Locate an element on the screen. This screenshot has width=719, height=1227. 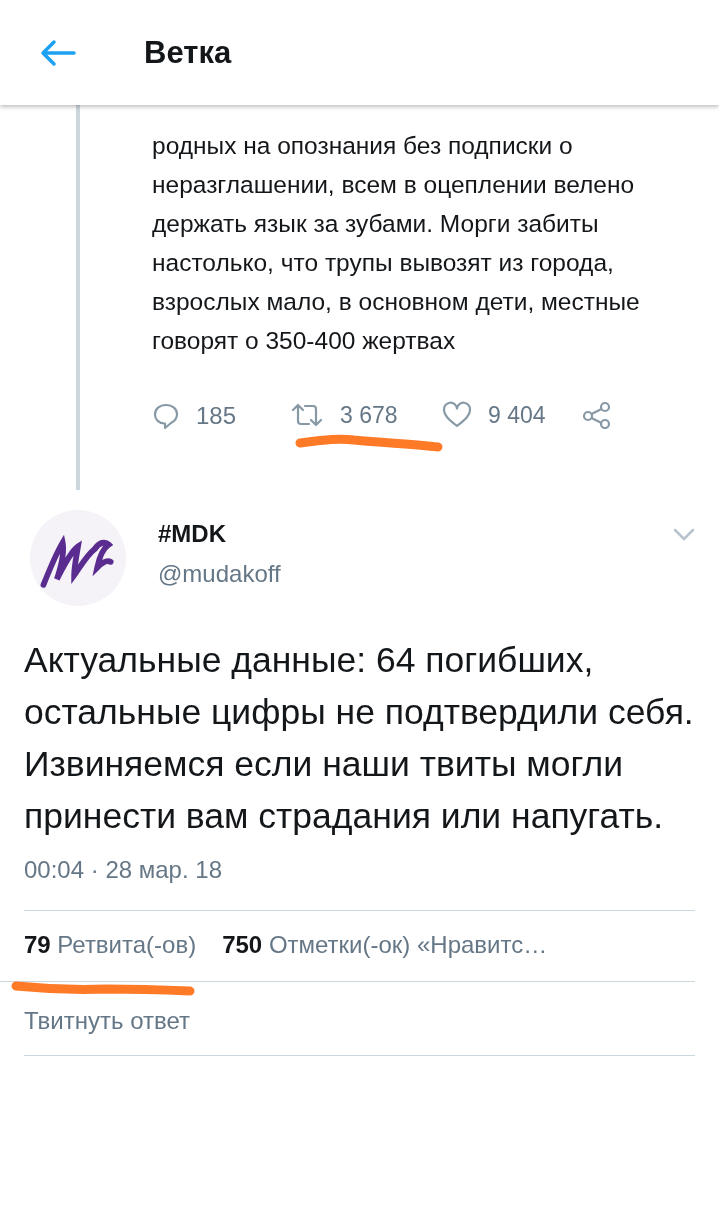
reply-field: Твитнуть ответ is located at coordinates (359, 1020).